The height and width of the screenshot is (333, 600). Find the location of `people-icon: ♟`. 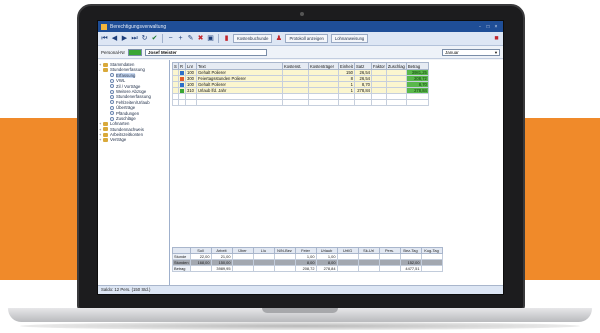

people-icon: ♟ is located at coordinates (279, 38).